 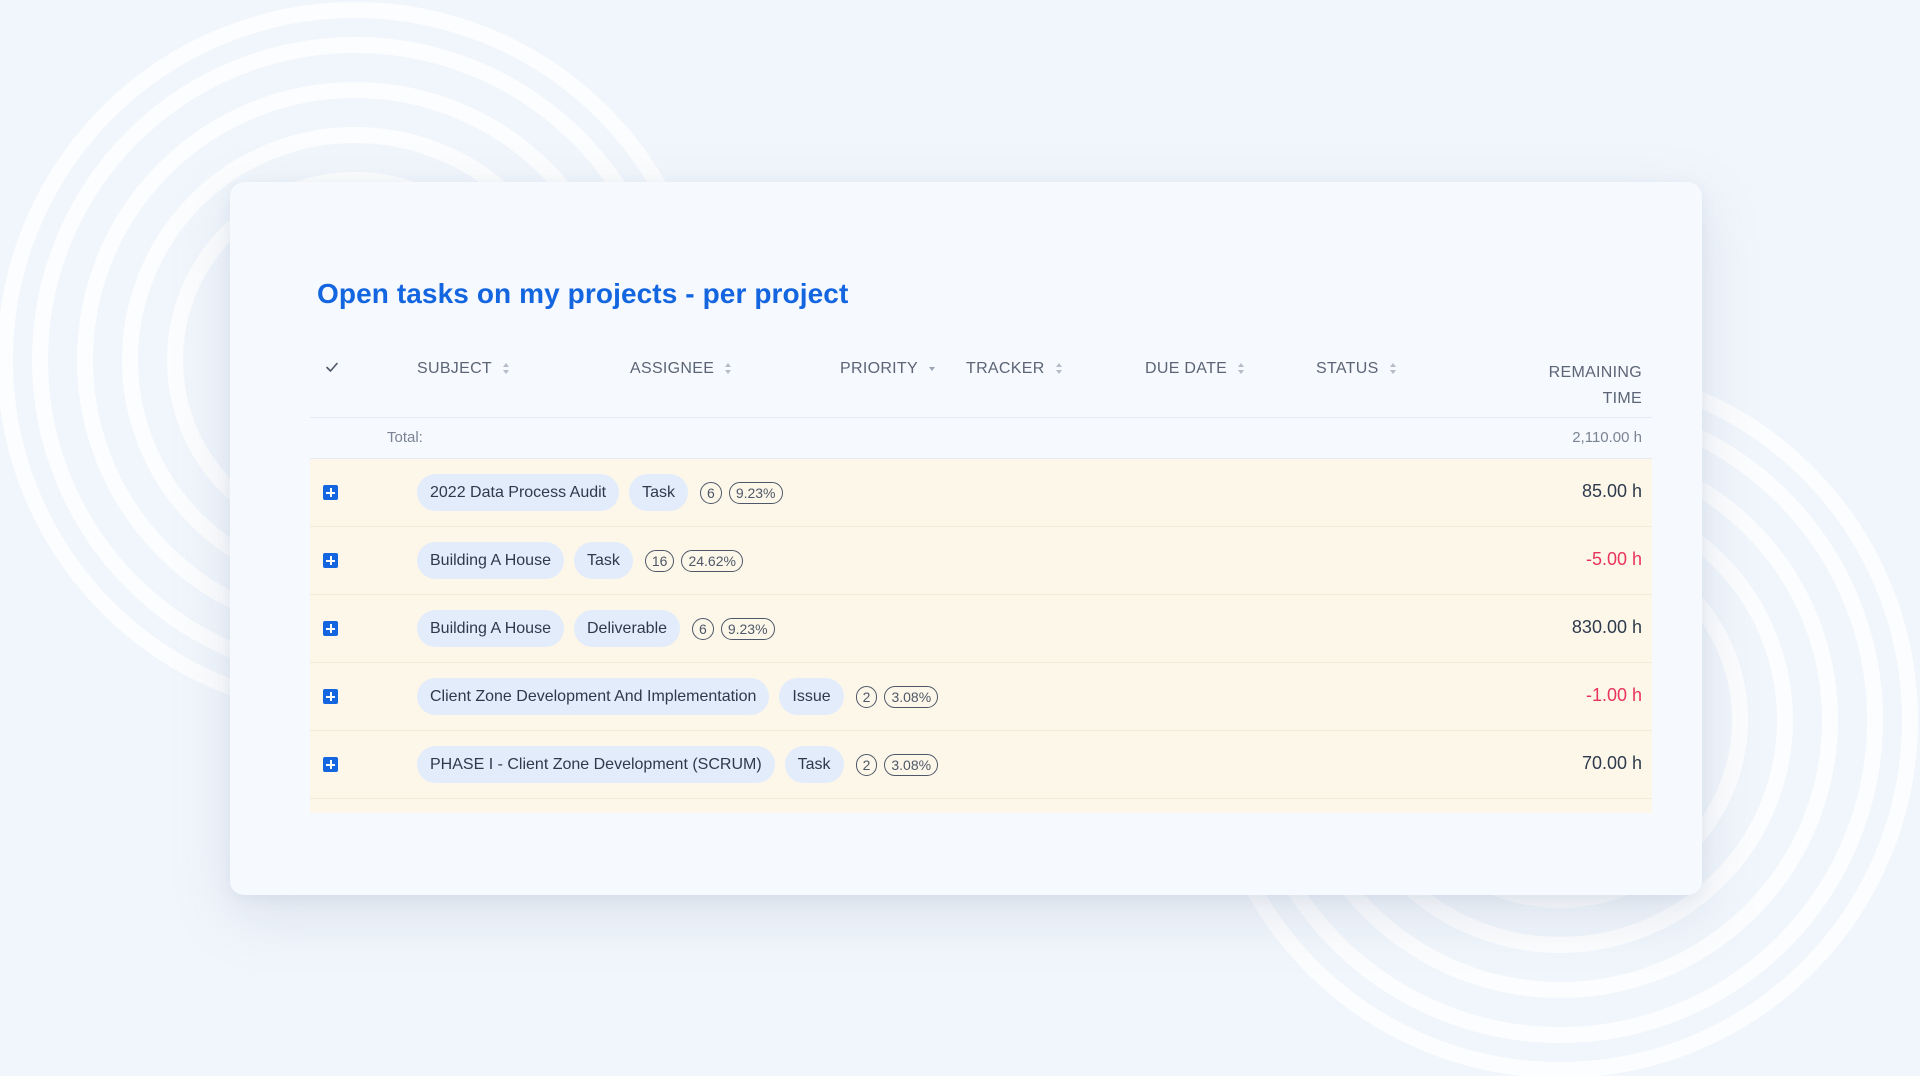 I want to click on tracker-pill: Deliverable, so click(x=627, y=628).